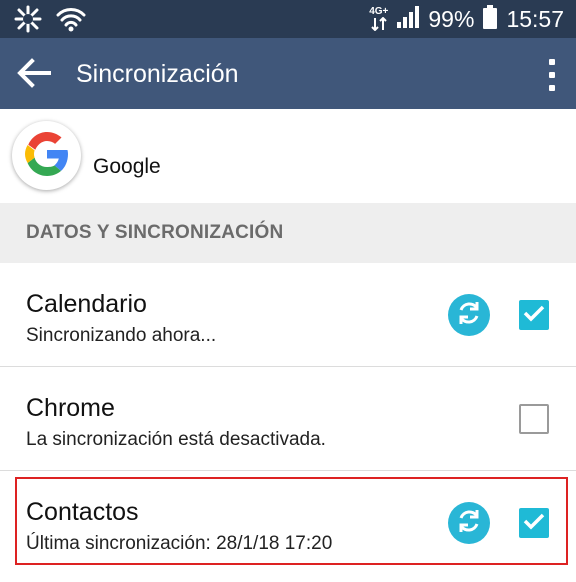 The image size is (576, 582). Describe the element at coordinates (50, 21) in the screenshot. I see `status-left-icons` at that location.